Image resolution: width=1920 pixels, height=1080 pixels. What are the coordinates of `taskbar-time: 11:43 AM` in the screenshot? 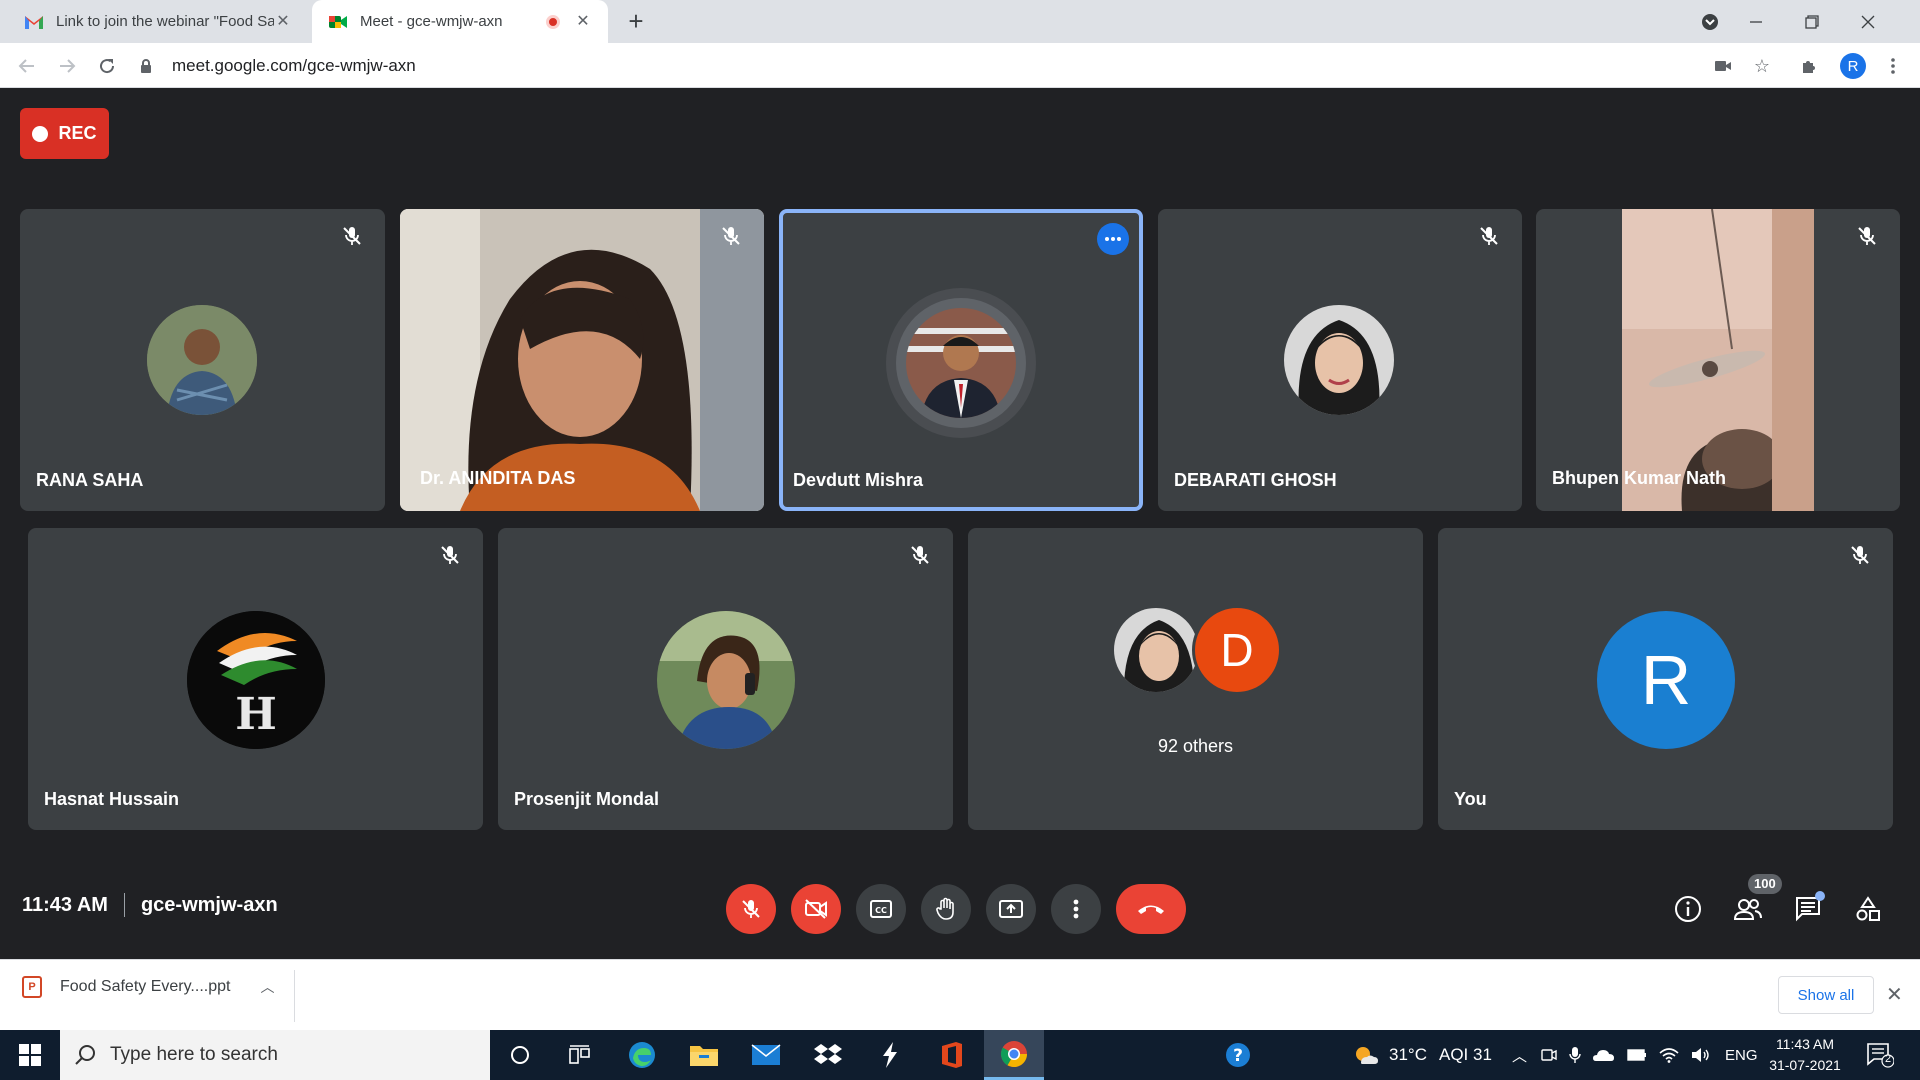 It's located at (1805, 1044).